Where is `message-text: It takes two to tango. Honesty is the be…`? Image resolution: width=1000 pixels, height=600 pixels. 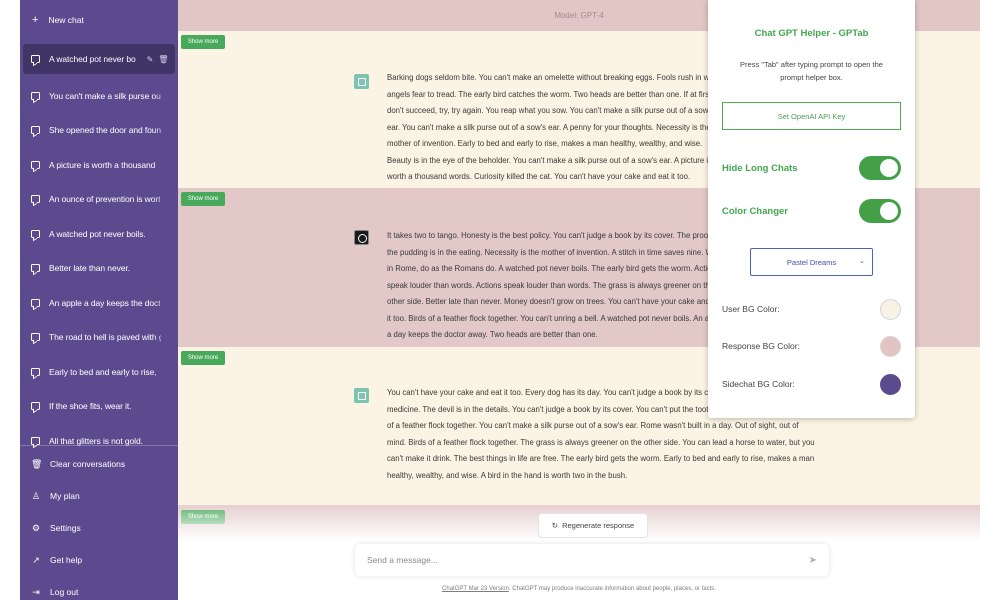
message-text: It takes two to tango. Honesty is the be… is located at coordinates (556, 285).